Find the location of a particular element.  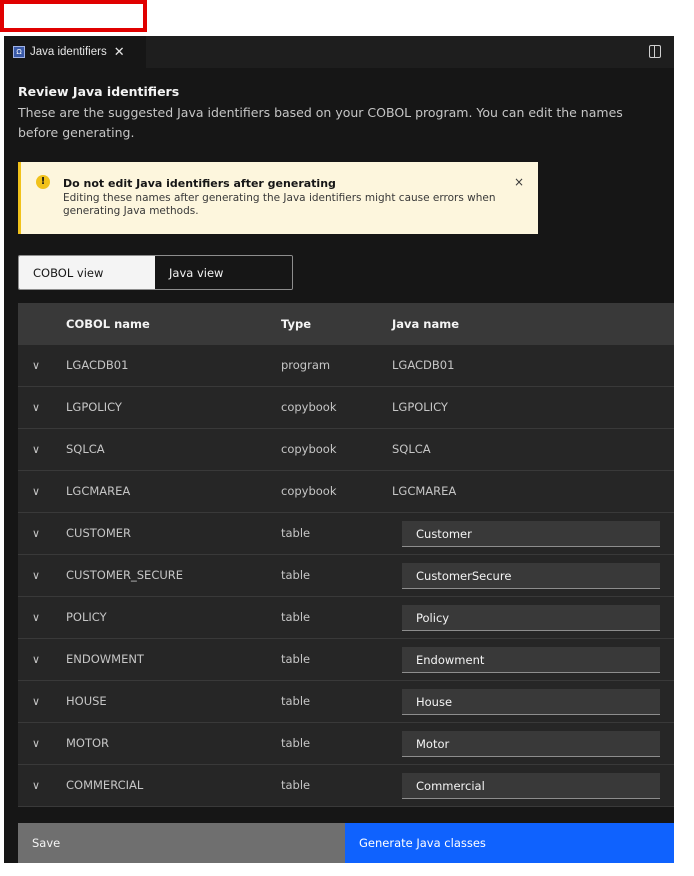

split-editor-icon is located at coordinates (655, 51).